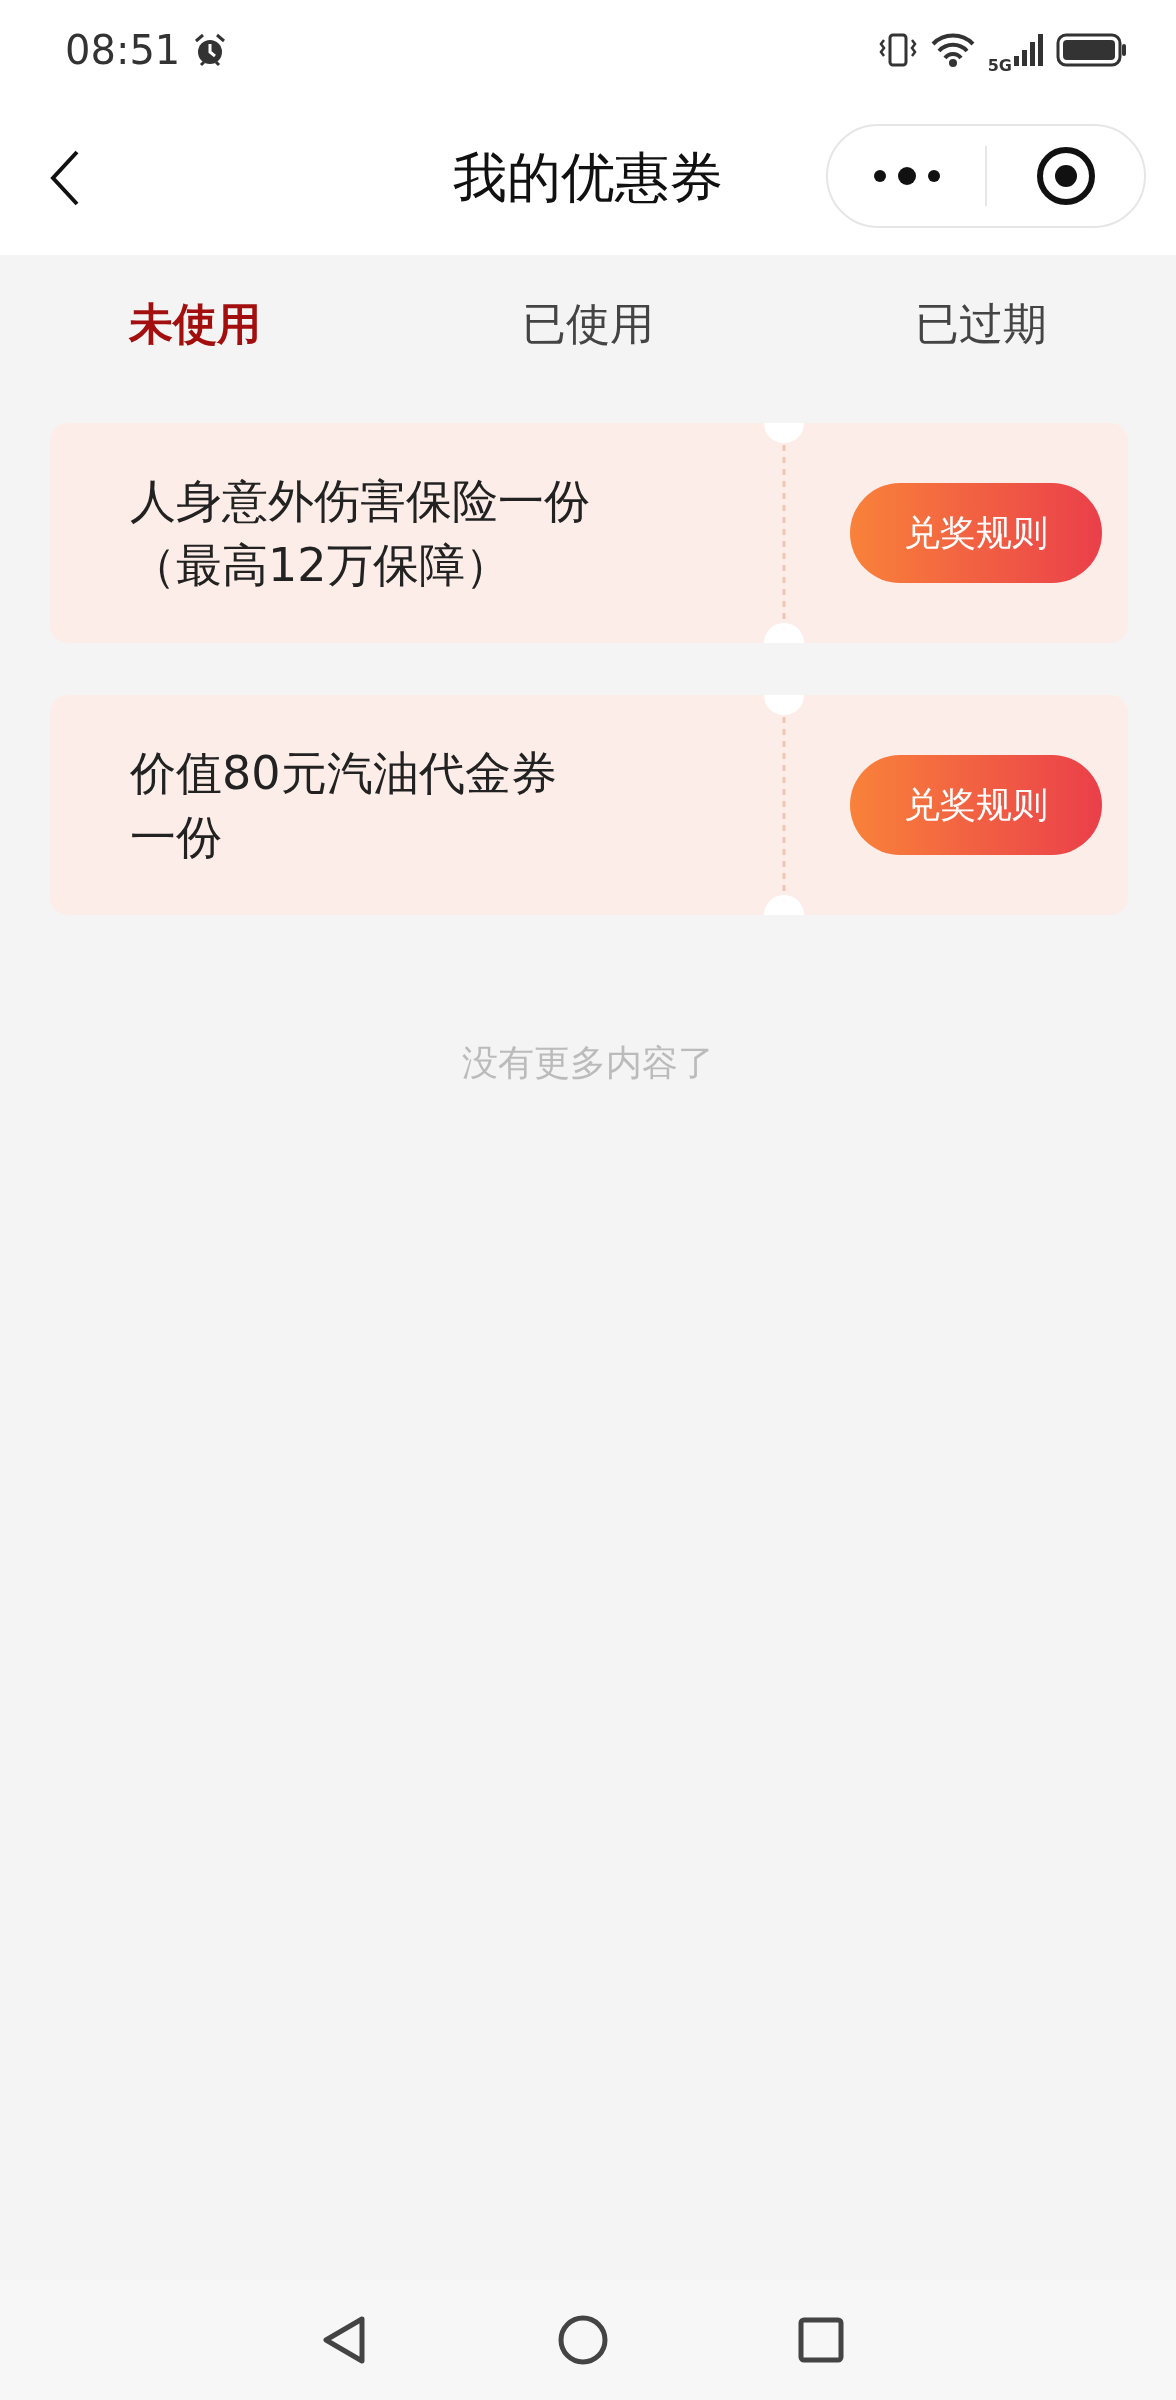 Image resolution: width=1176 pixels, height=2400 pixels. I want to click on coupon-title: 人身意外伤害保险一份 （最高12万保障）, so click(360, 533).